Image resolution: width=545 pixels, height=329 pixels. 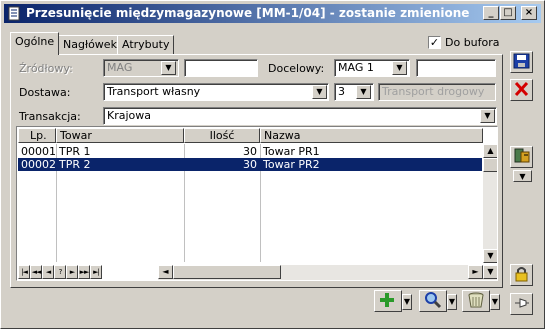 What do you see at coordinates (72, 272) in the screenshot?
I see `next-record-button: ►` at bounding box center [72, 272].